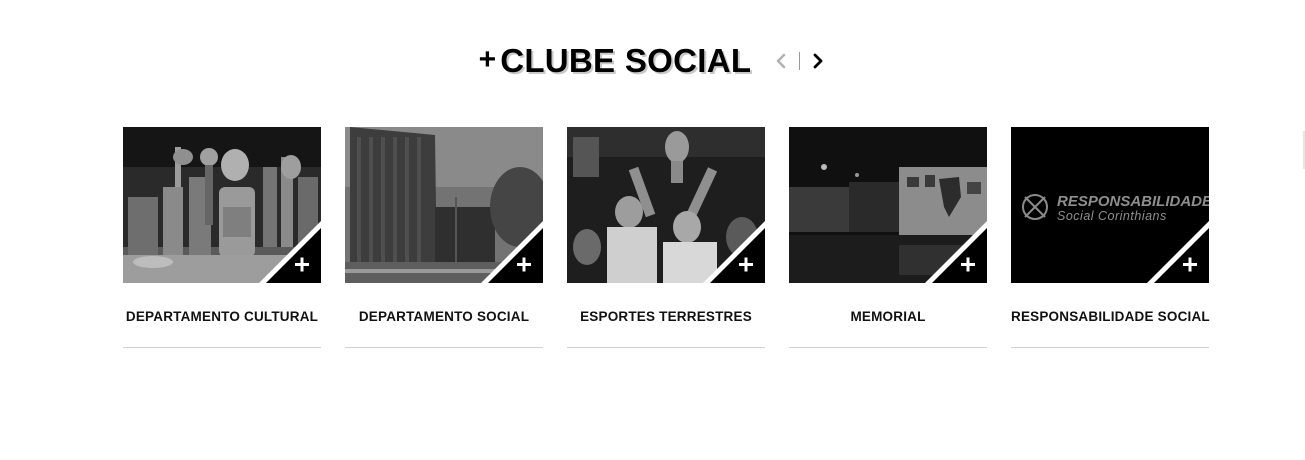 The height and width of the screenshot is (460, 1305). I want to click on plus-icon: +, so click(487, 59).